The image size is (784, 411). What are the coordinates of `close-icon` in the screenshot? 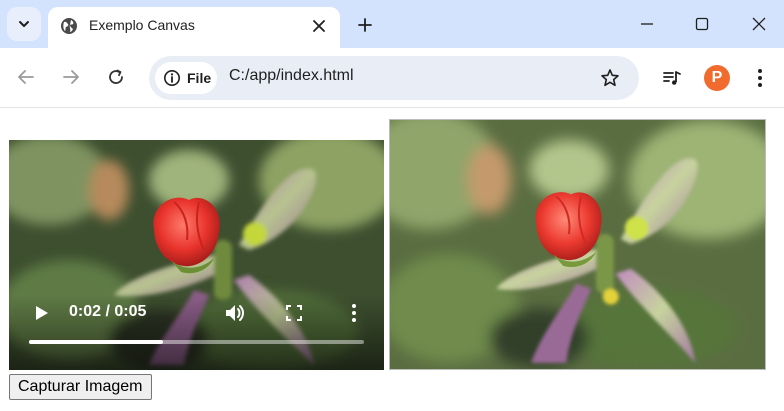 It's located at (319, 26).